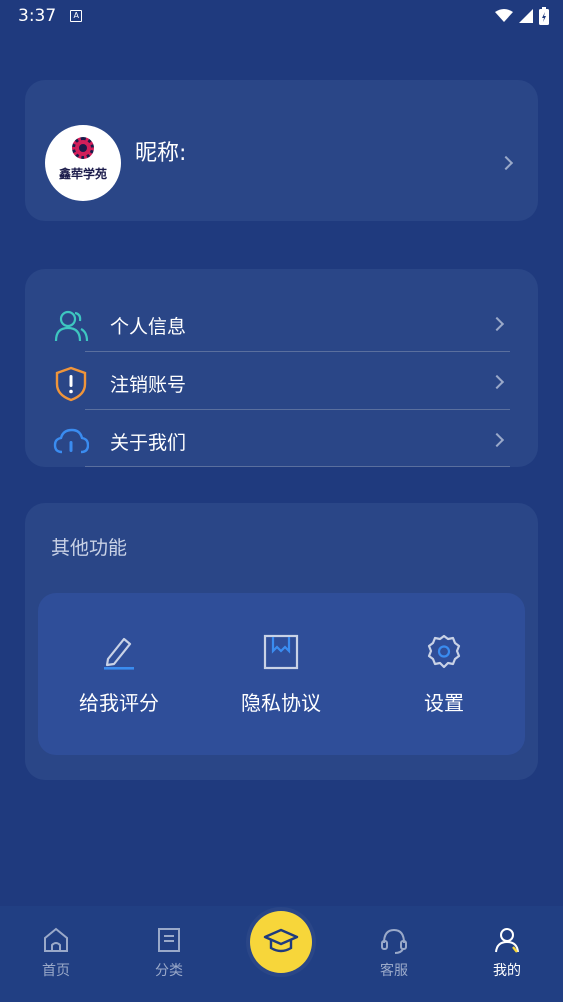 Image resolution: width=563 pixels, height=1002 pixels. Describe the element at coordinates (71, 441) in the screenshot. I see `cloud-info-icon` at that location.